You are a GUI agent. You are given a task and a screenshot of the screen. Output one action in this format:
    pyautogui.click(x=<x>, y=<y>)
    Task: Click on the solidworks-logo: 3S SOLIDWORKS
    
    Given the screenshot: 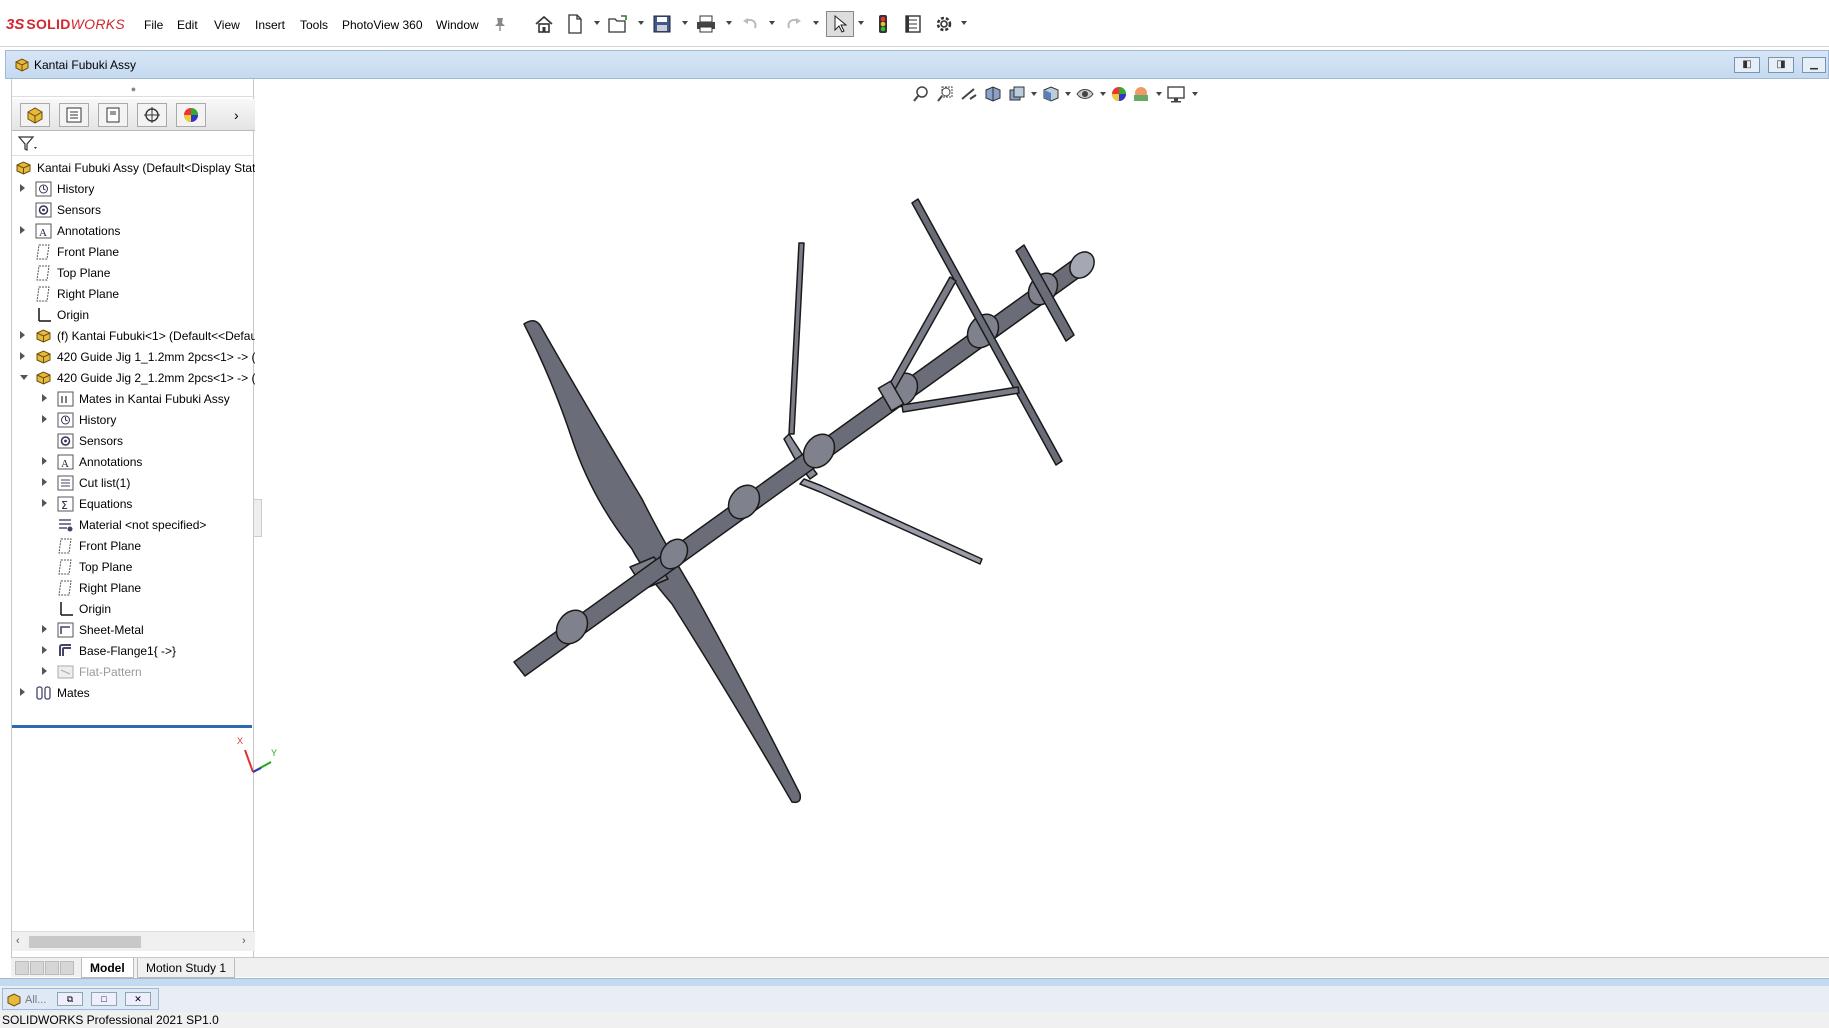 What is the action you would take?
    pyautogui.click(x=65, y=24)
    